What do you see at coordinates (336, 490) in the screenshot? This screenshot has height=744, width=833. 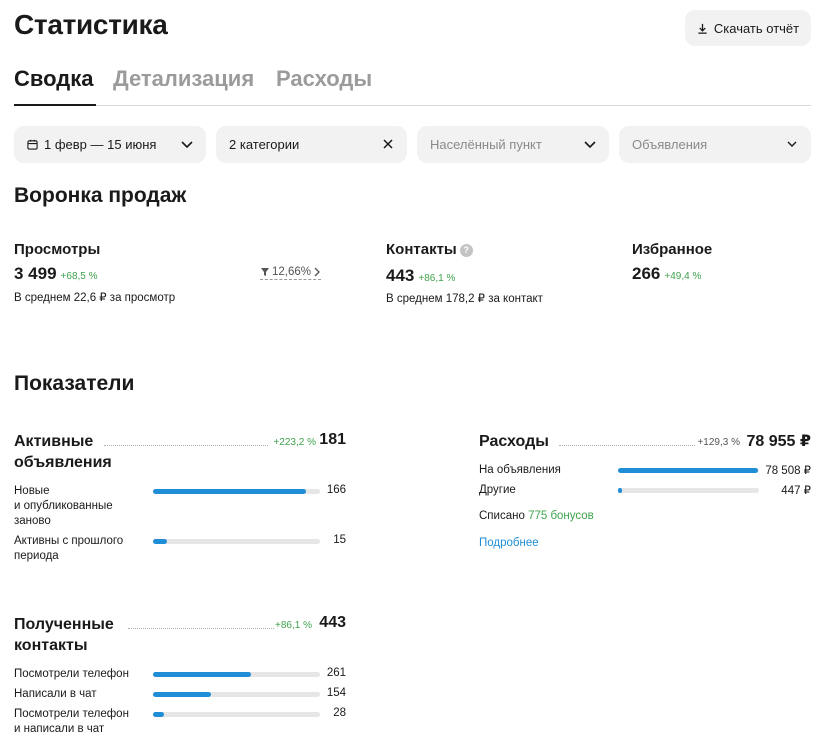 I see `active-ads-new-value: 166` at bounding box center [336, 490].